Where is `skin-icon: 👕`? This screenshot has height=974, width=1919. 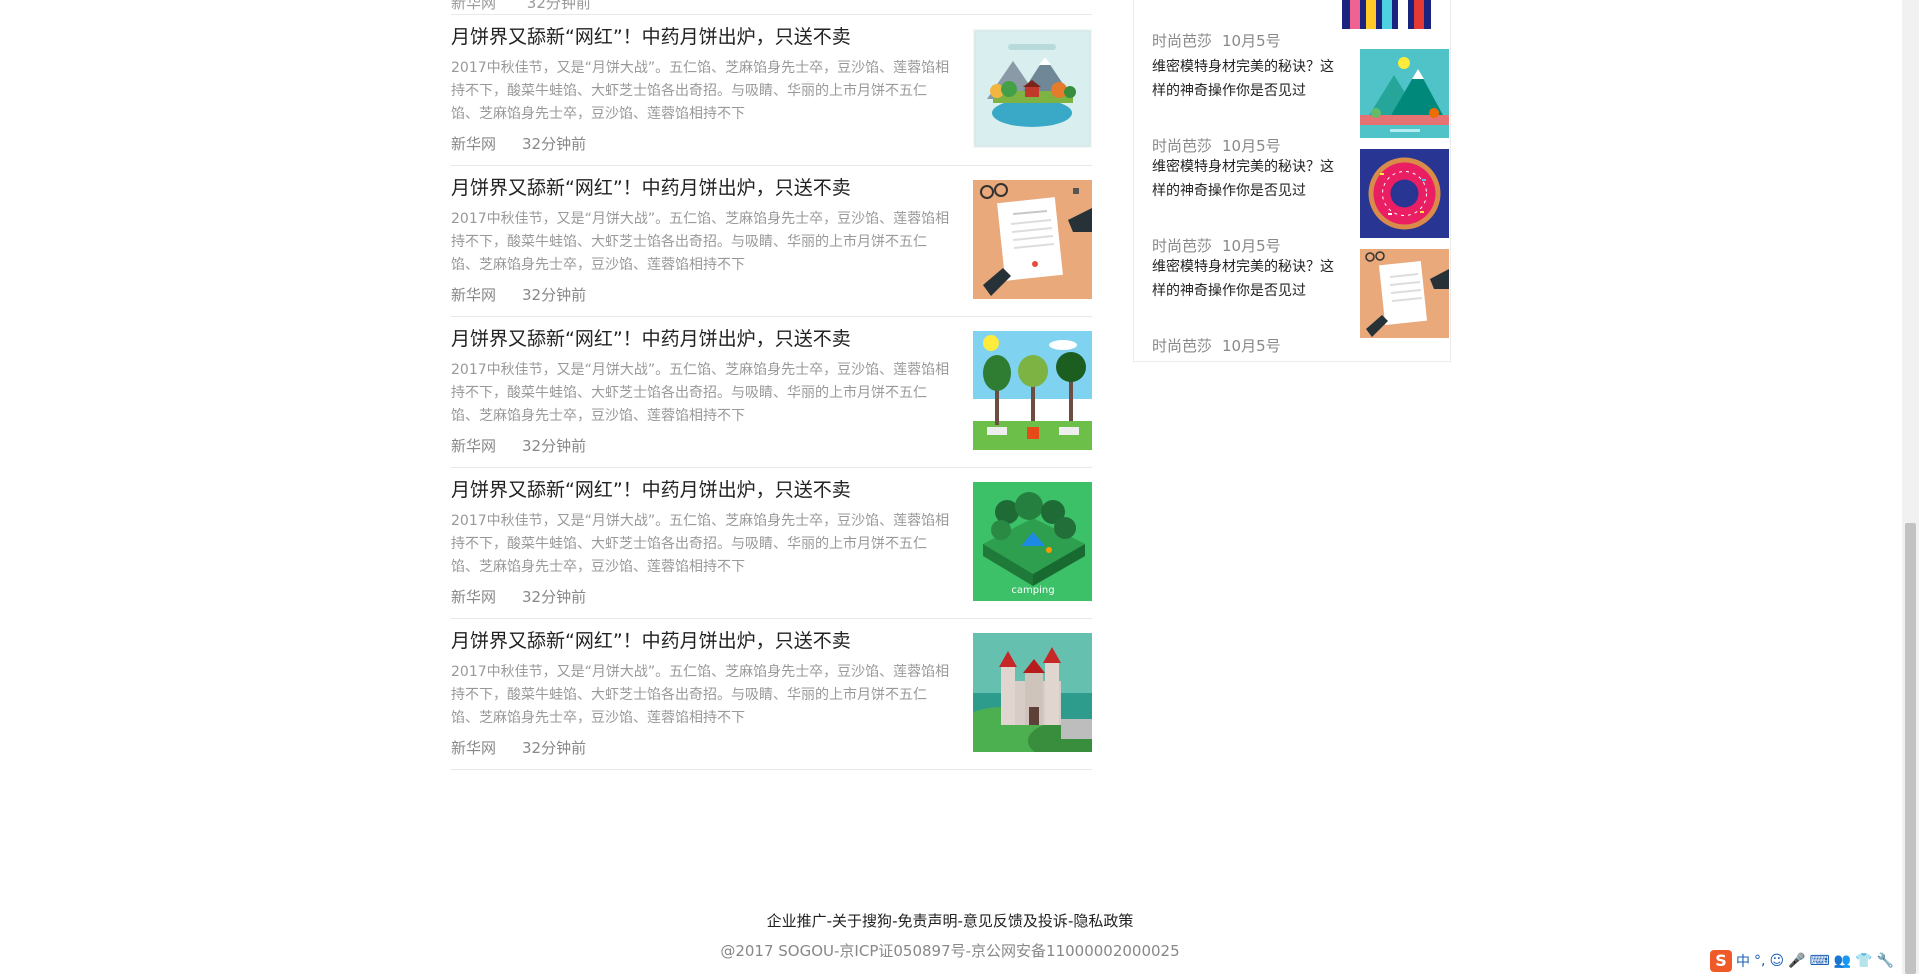
skin-icon: 👕 is located at coordinates (1863, 961).